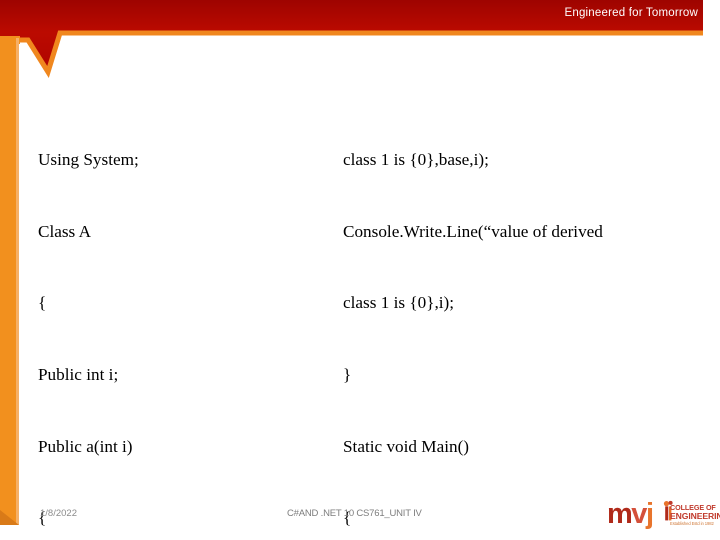 The image size is (720, 540). What do you see at coordinates (351, 54) in the screenshot?
I see `banner-orange-accent` at bounding box center [351, 54].